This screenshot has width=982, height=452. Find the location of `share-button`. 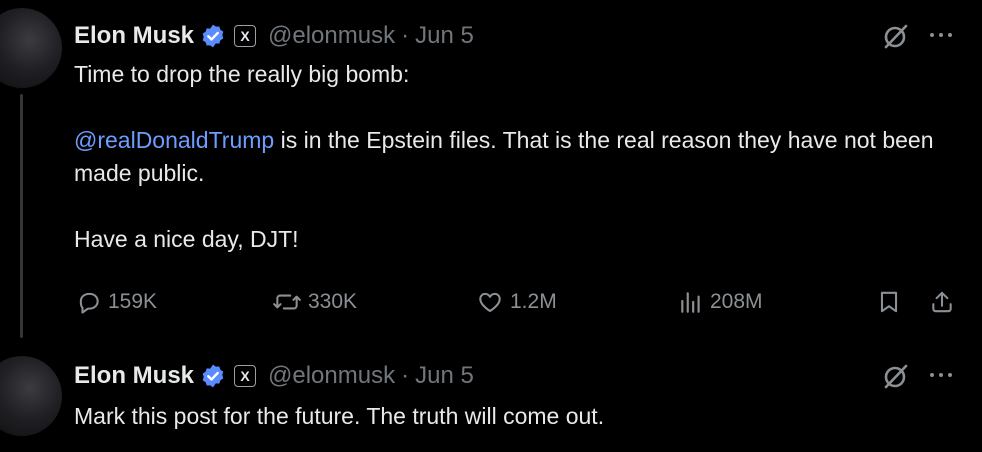

share-button is located at coordinates (942, 302).